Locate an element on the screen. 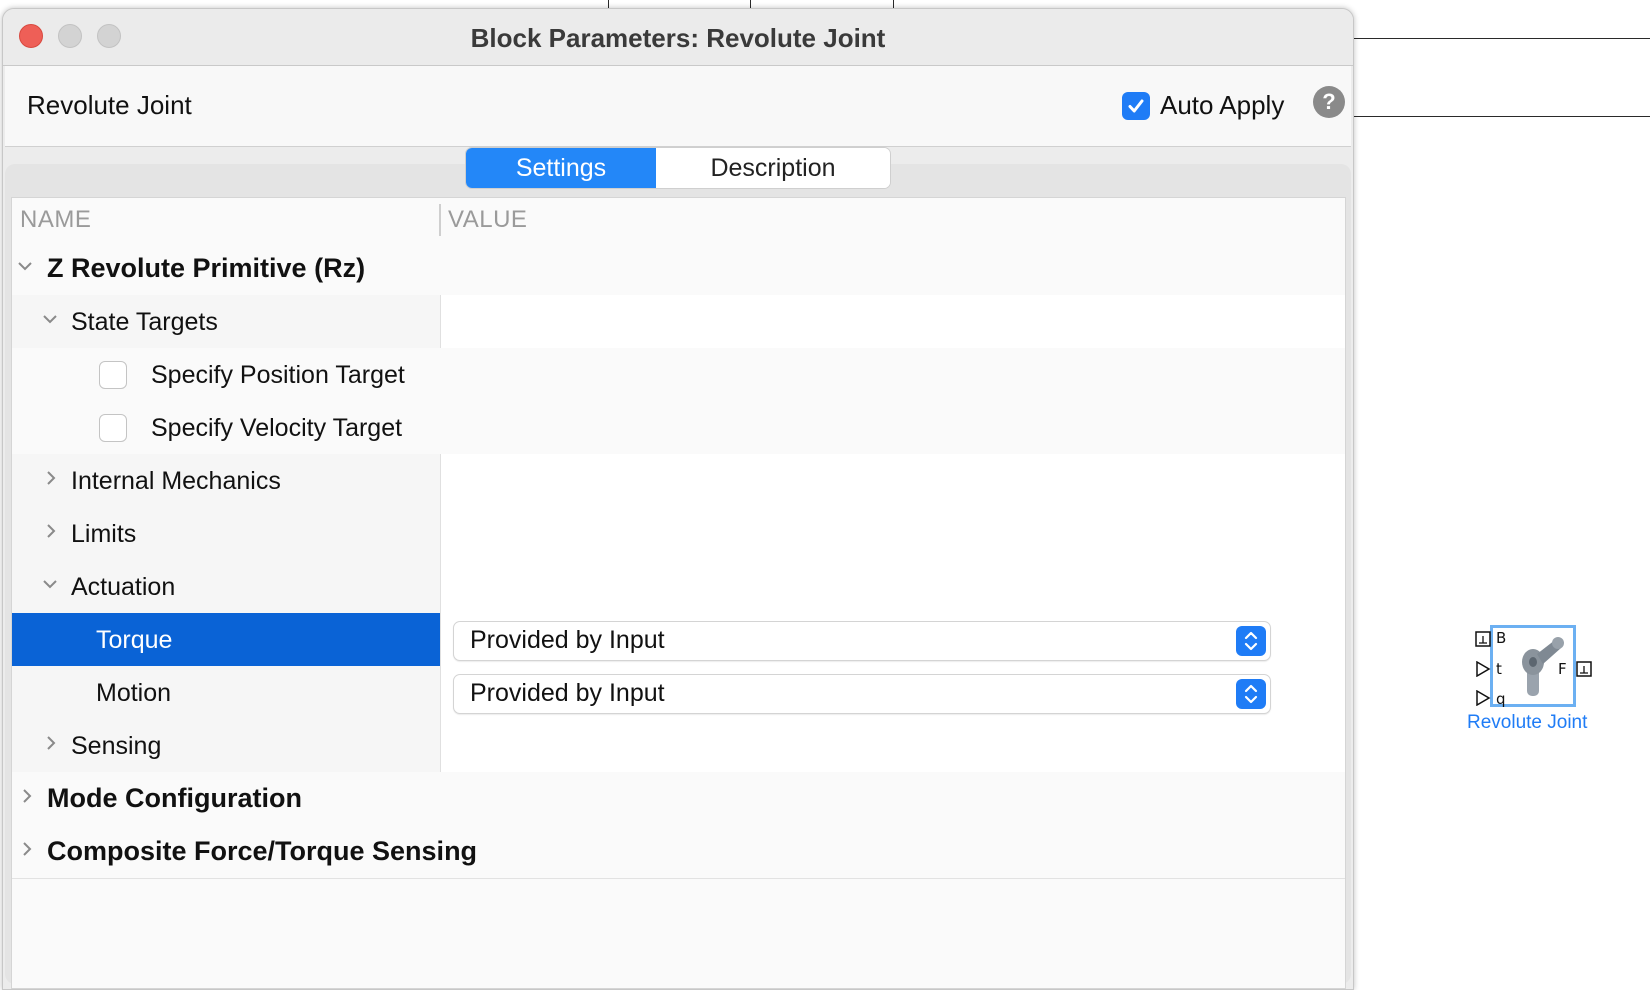 The width and height of the screenshot is (1650, 990). name-cell: Composite Force/Torque Sensing is located at coordinates (678, 851).